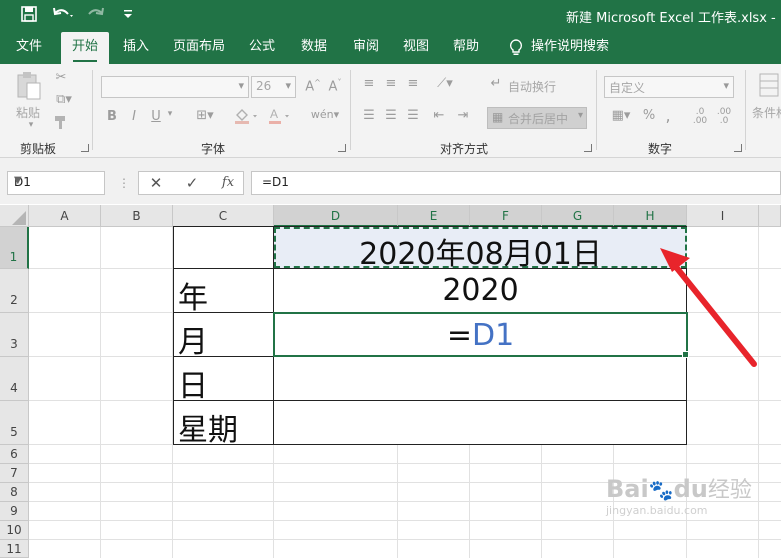 This screenshot has height=558, width=781. What do you see at coordinates (97, 16) in the screenshot?
I see `redo-icon` at bounding box center [97, 16].